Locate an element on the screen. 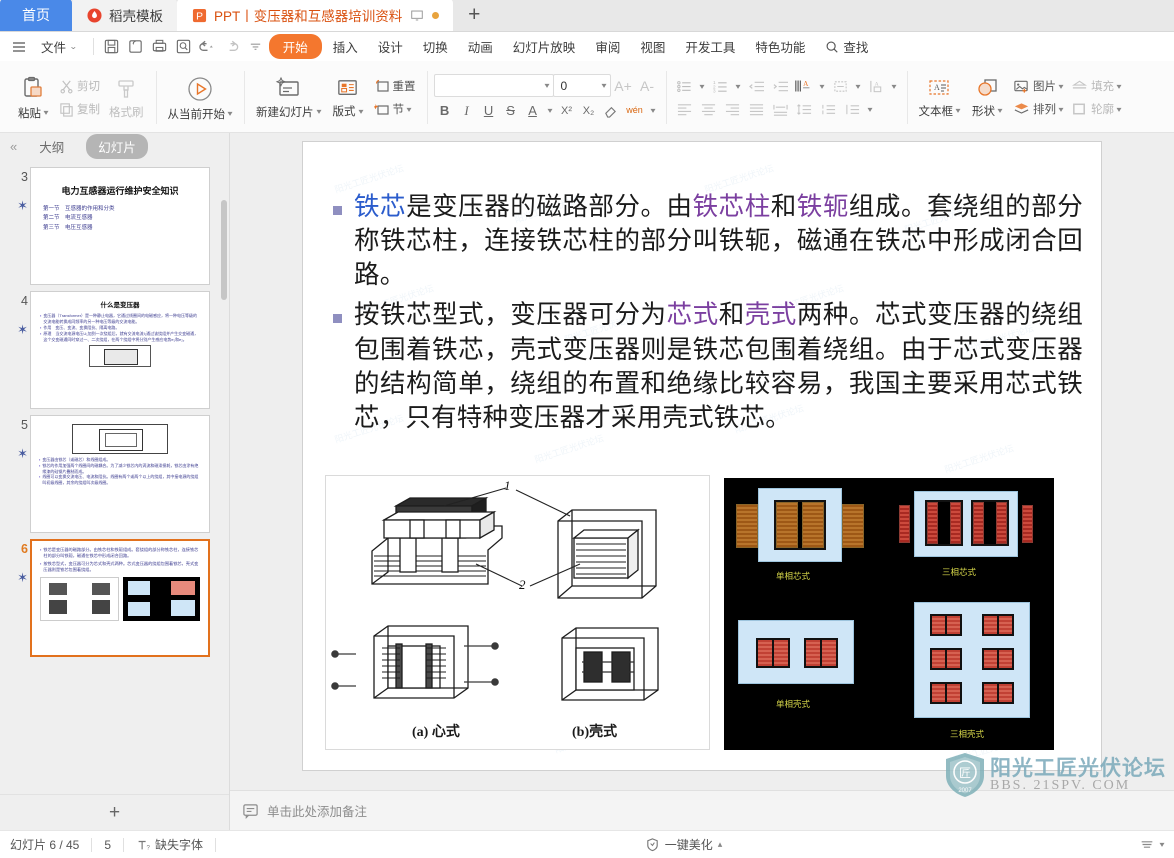 The image size is (1174, 858). menu-tab-animations: 动画 is located at coordinates (480, 46).